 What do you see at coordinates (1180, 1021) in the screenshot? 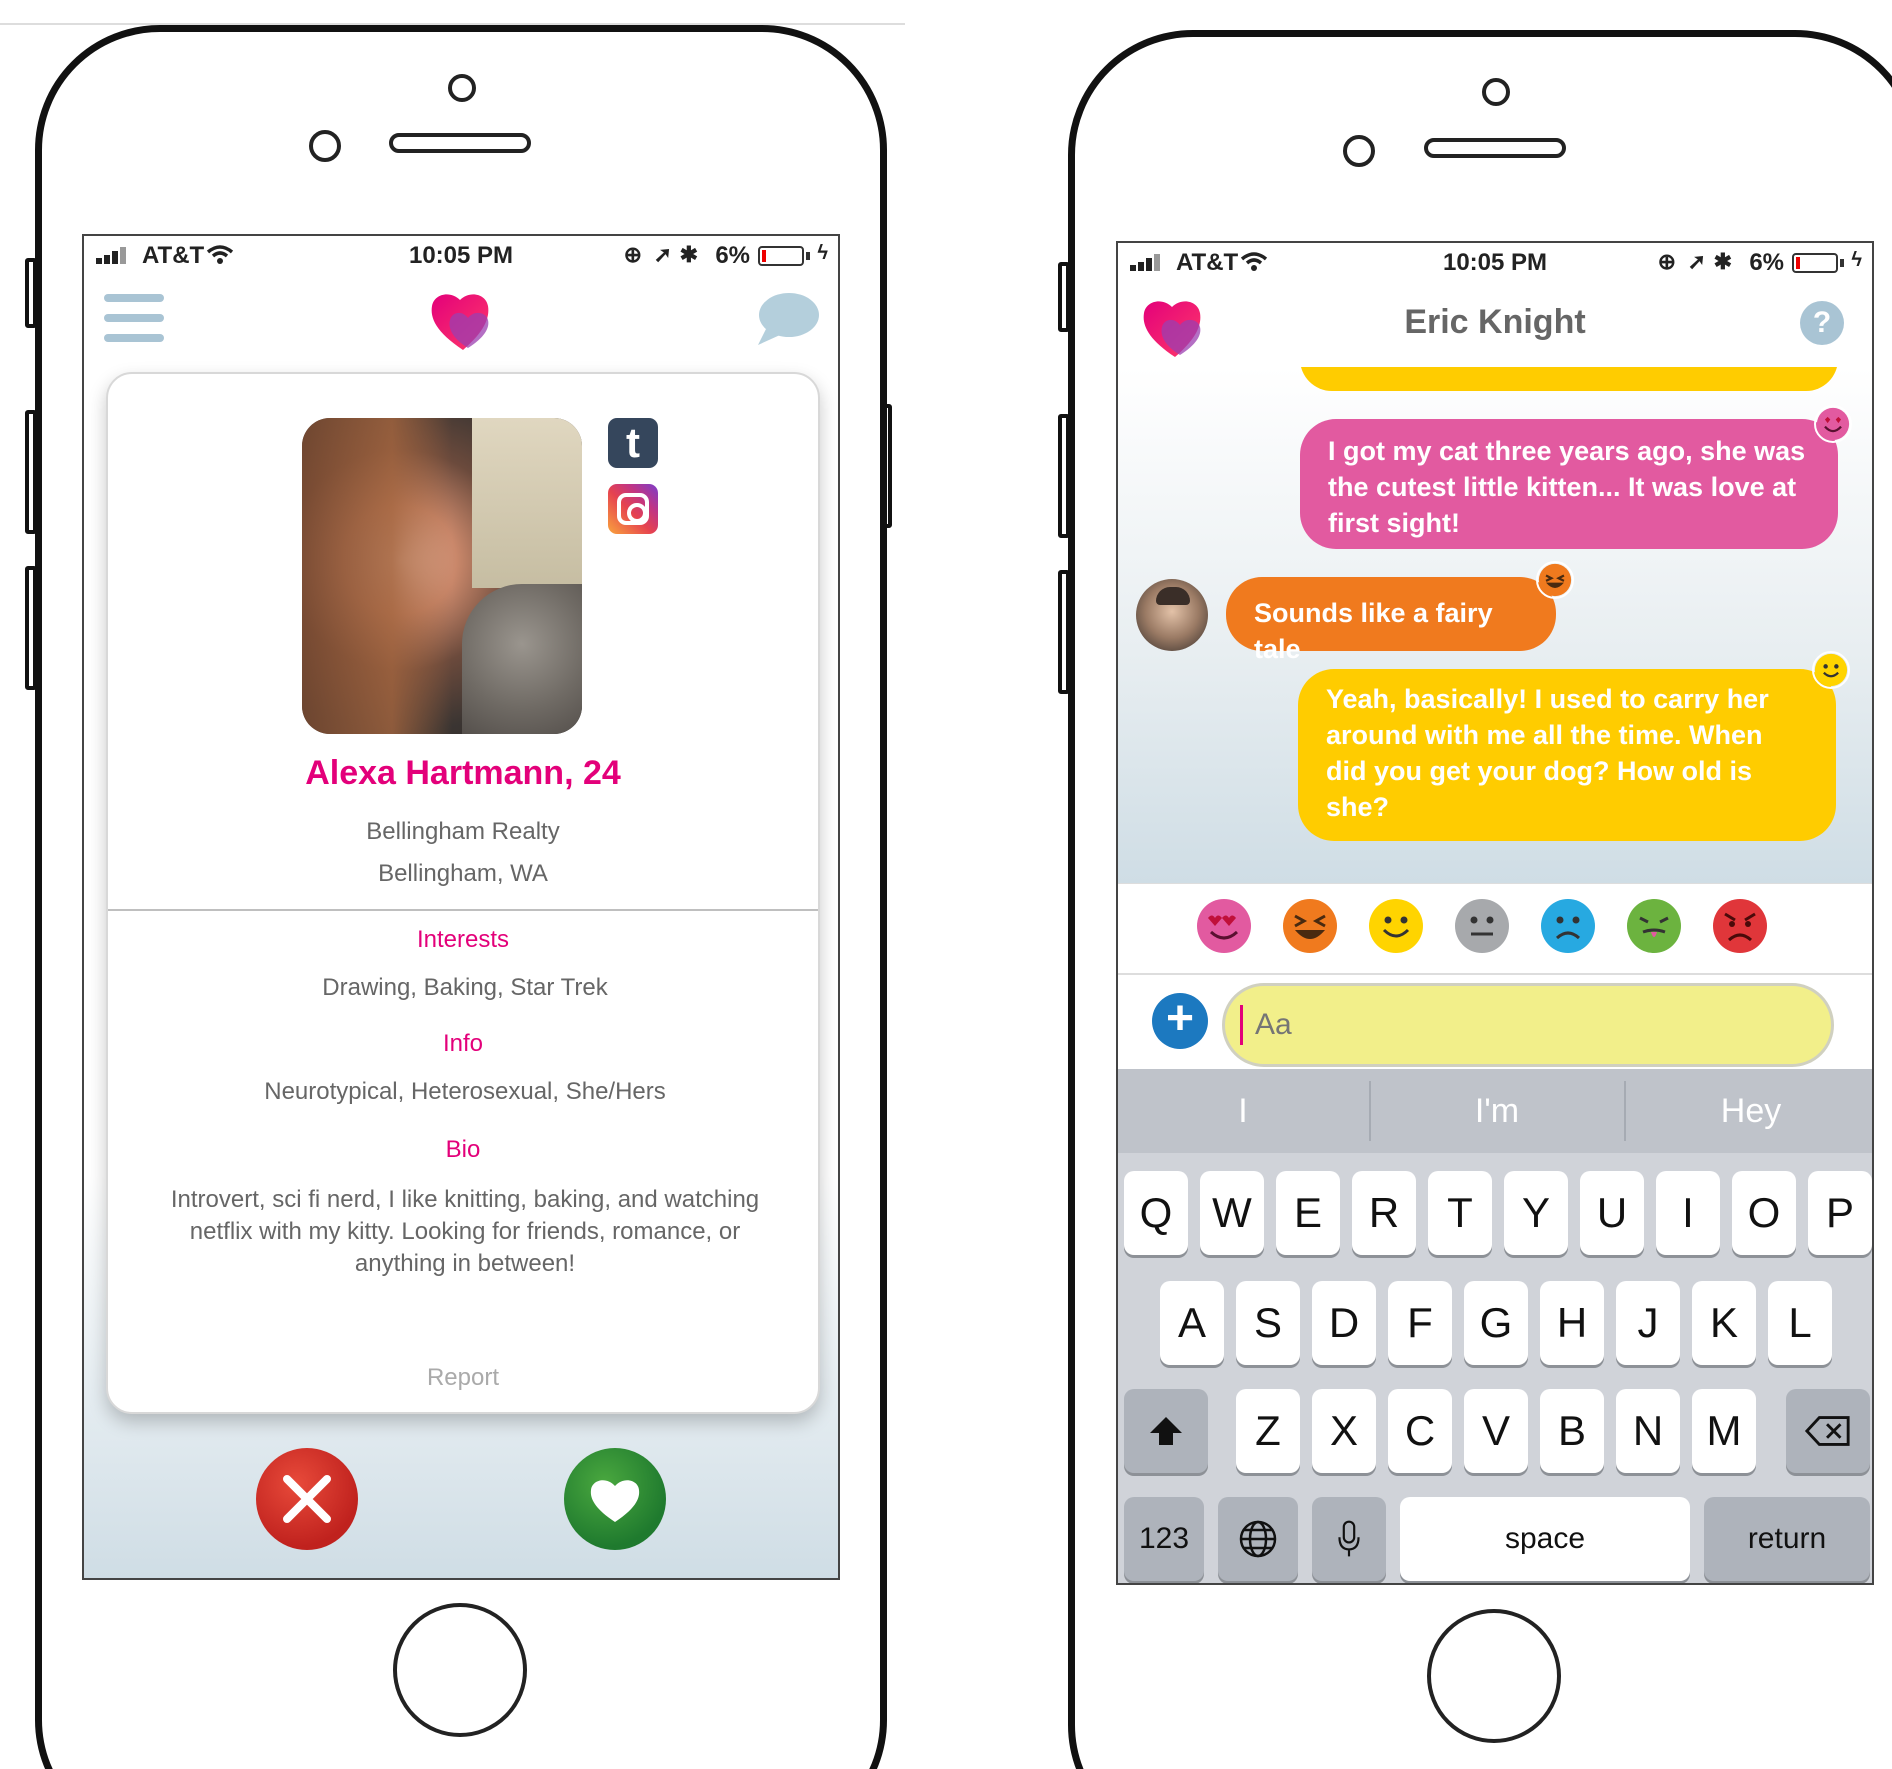
I see `add-attachment-button: +` at bounding box center [1180, 1021].